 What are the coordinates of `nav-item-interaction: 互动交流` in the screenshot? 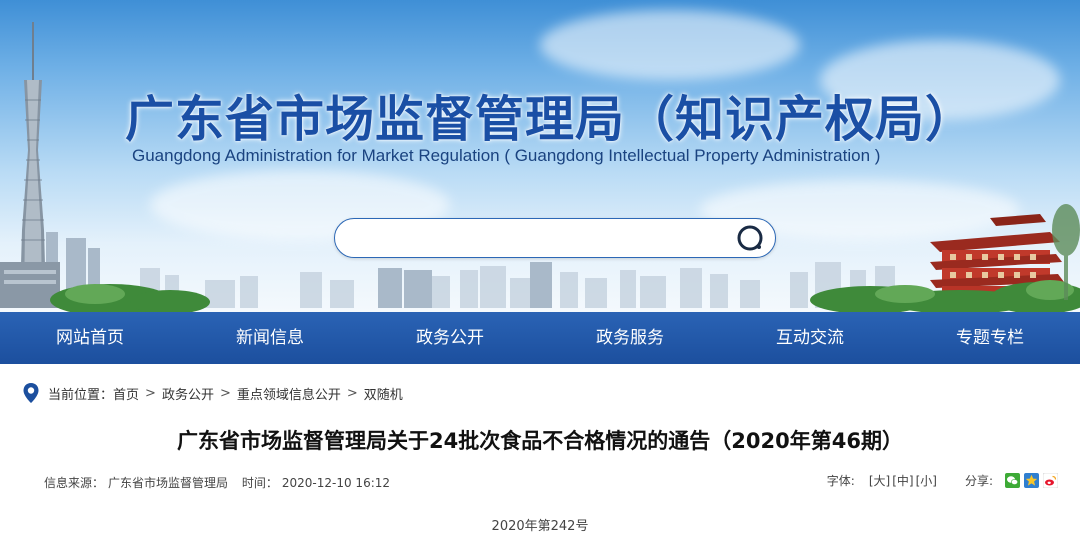 It's located at (810, 338).